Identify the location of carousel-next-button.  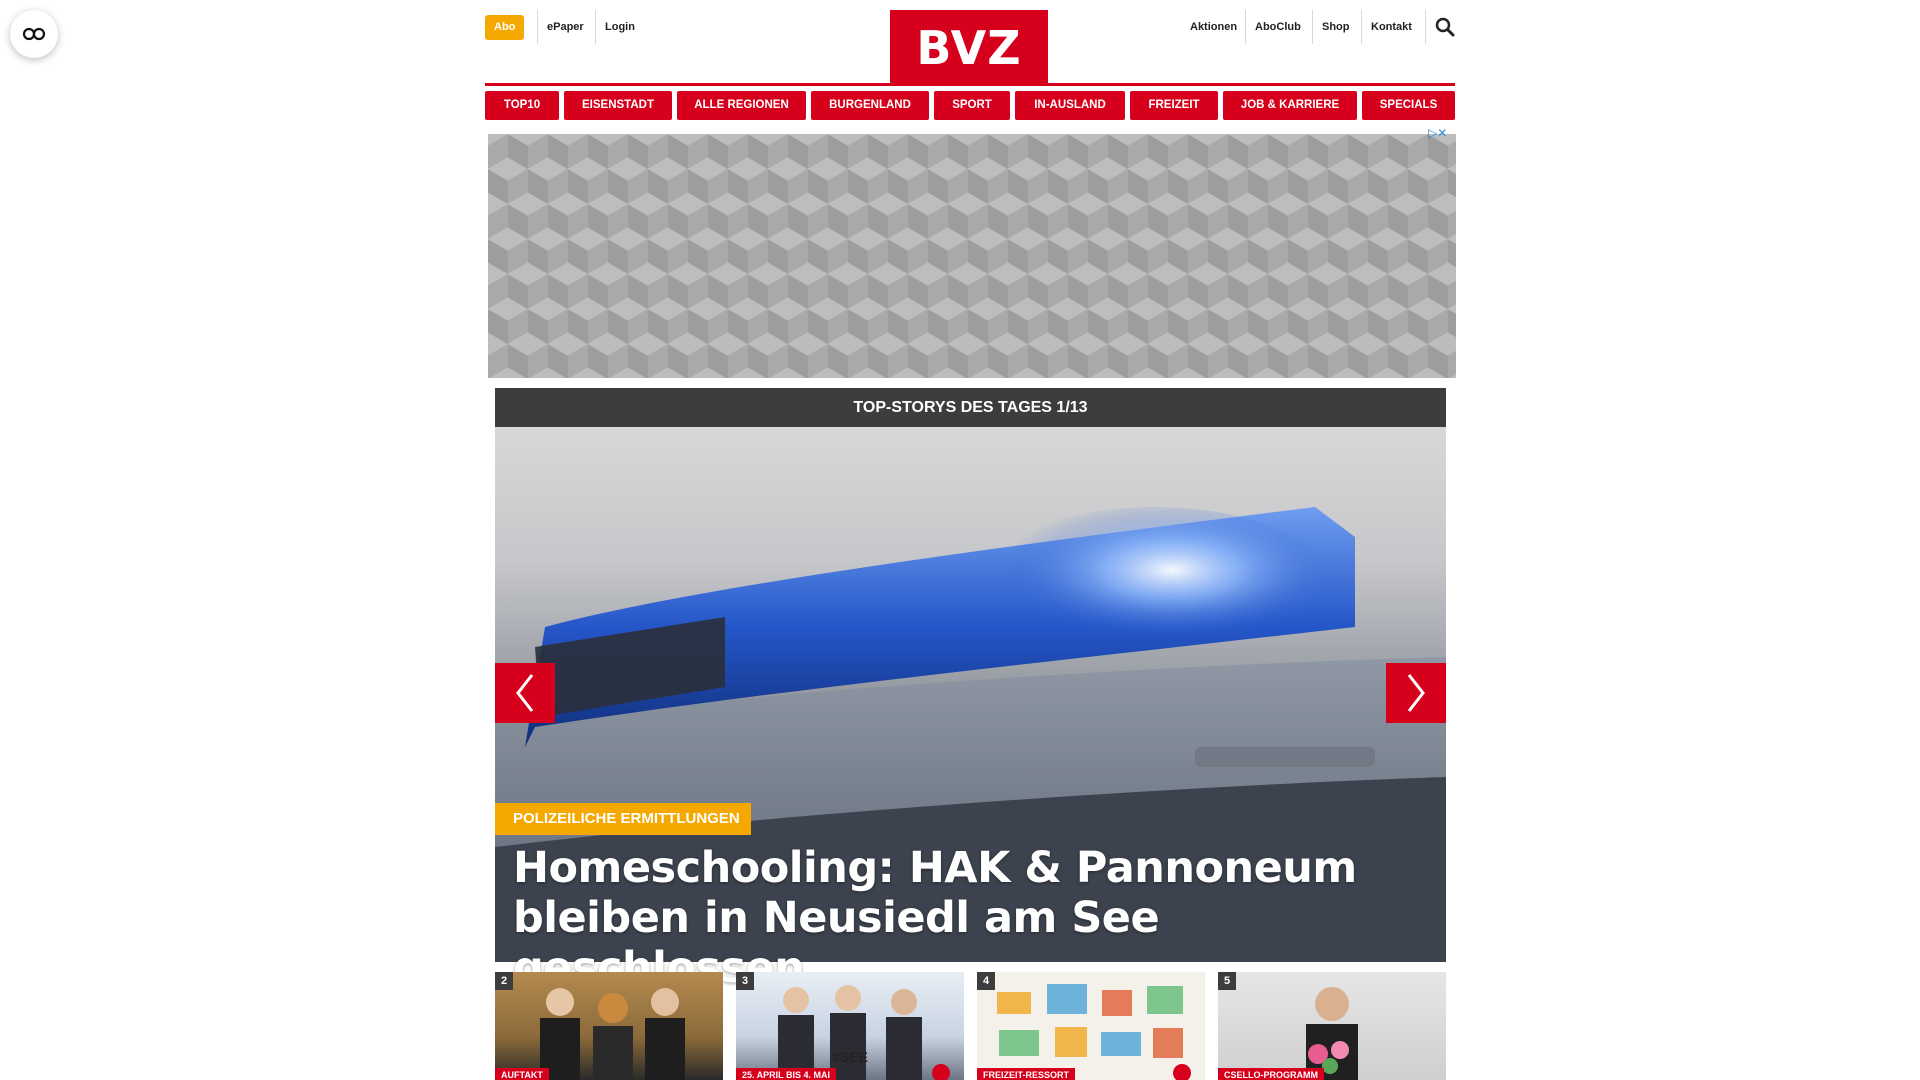
(1416, 693).